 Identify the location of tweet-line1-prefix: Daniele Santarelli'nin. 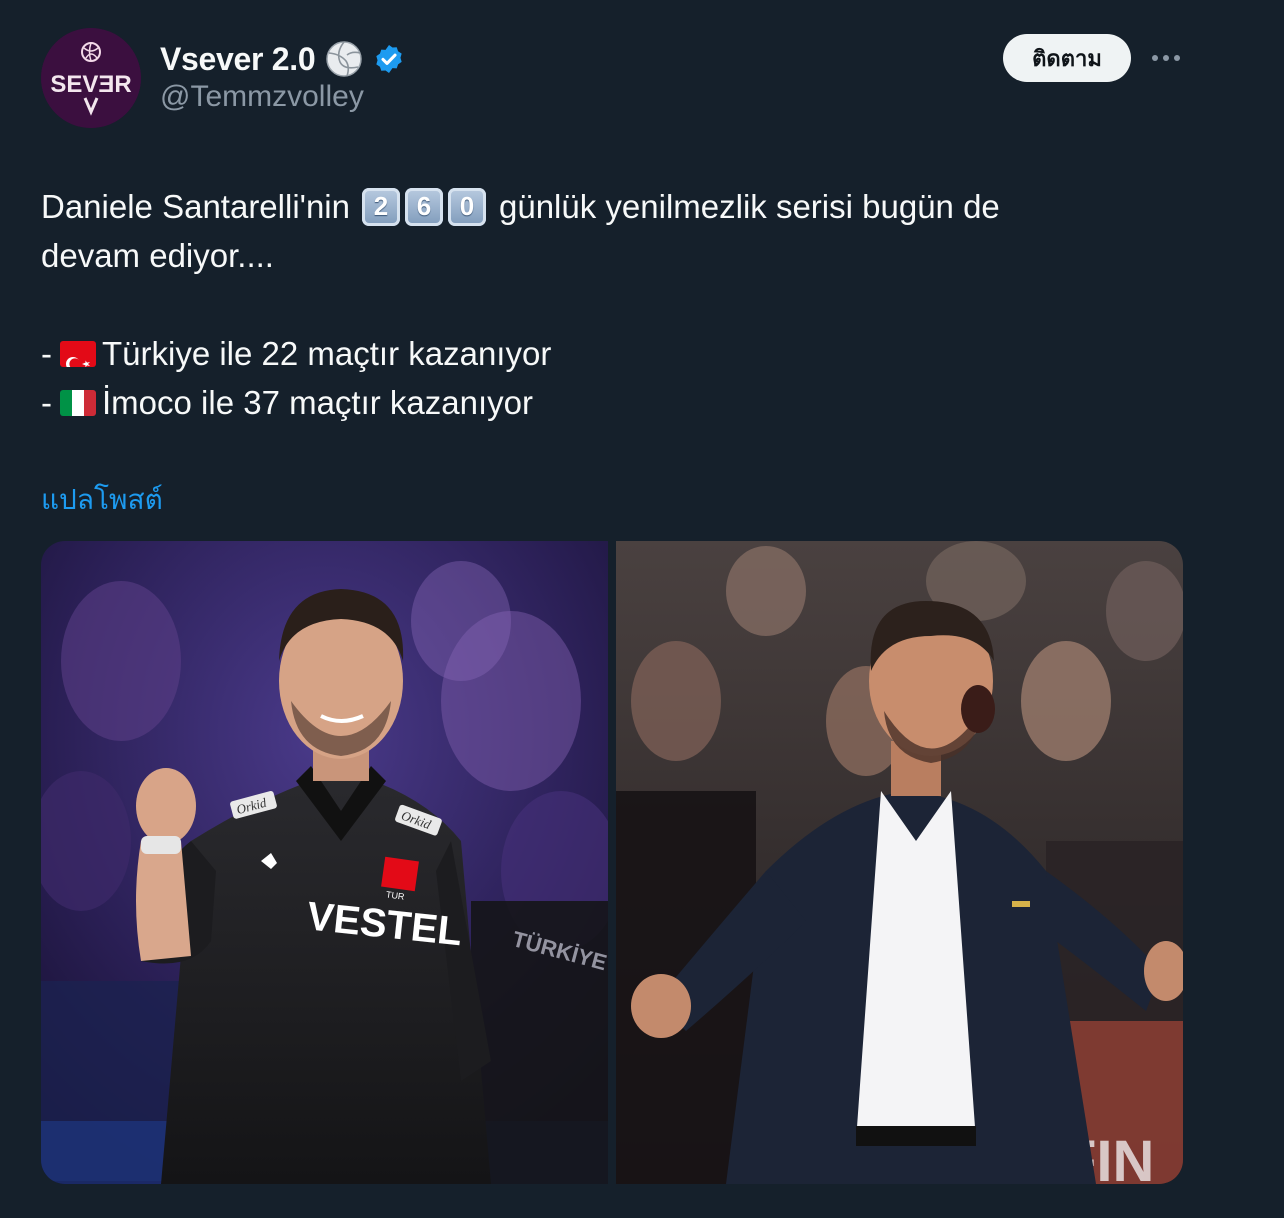
(195, 206).